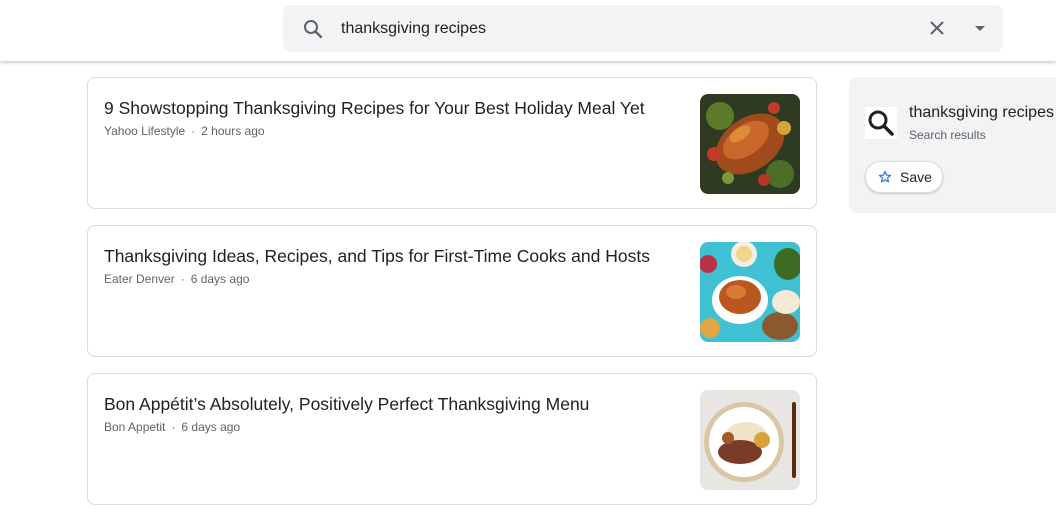  What do you see at coordinates (750, 292) in the screenshot?
I see `article-thumbnail-turkey-table` at bounding box center [750, 292].